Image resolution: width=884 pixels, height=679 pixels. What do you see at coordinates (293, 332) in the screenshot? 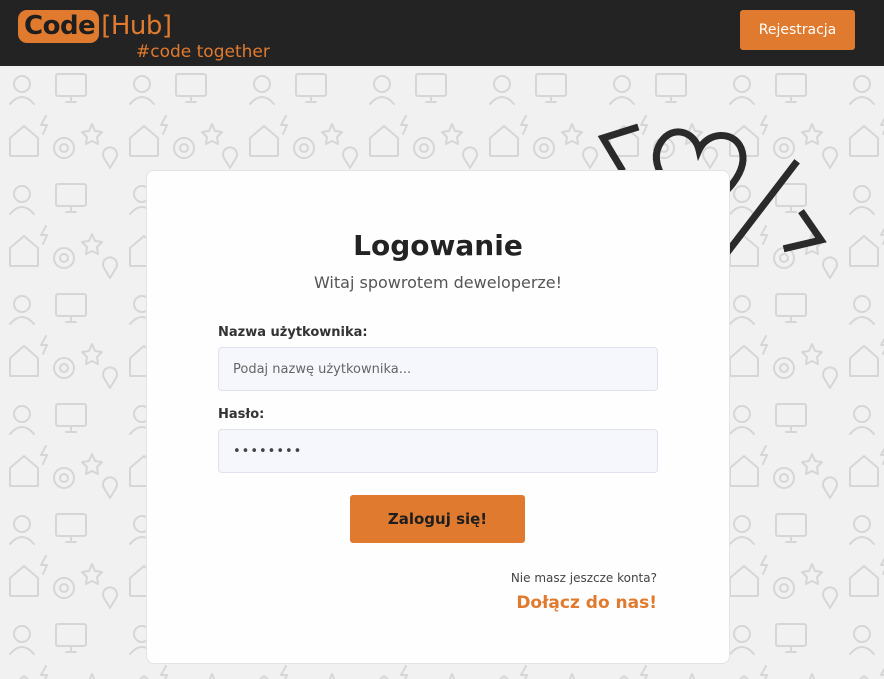
I see `username-label: Nazwa użytkownika:` at bounding box center [293, 332].